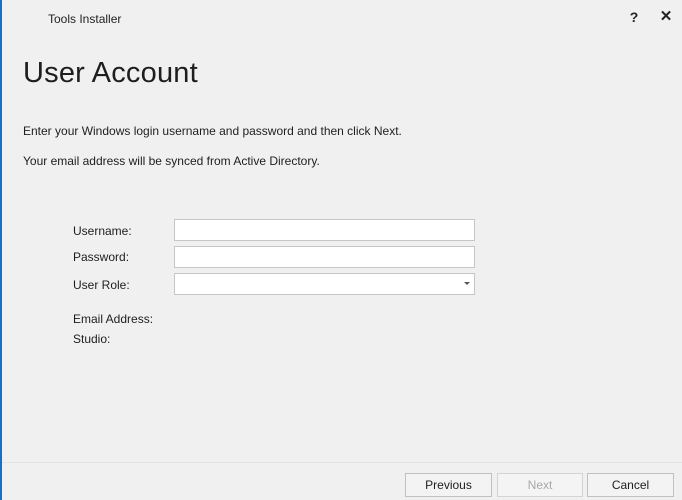 The width and height of the screenshot is (682, 500). What do you see at coordinates (101, 285) in the screenshot?
I see `user-role-label: User Role:` at bounding box center [101, 285].